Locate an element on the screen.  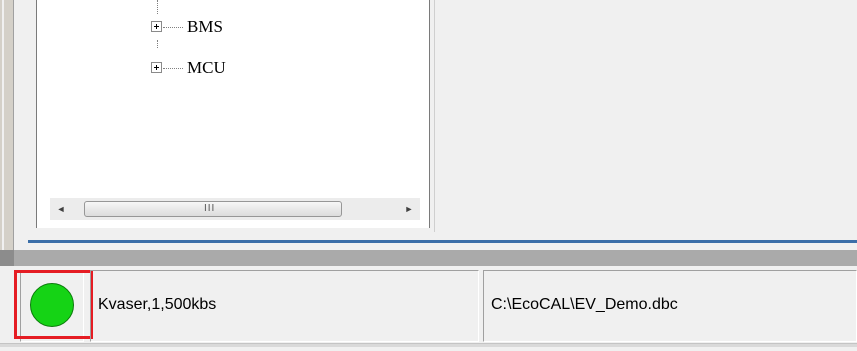
scrollbar-thumb: III is located at coordinates (213, 209).